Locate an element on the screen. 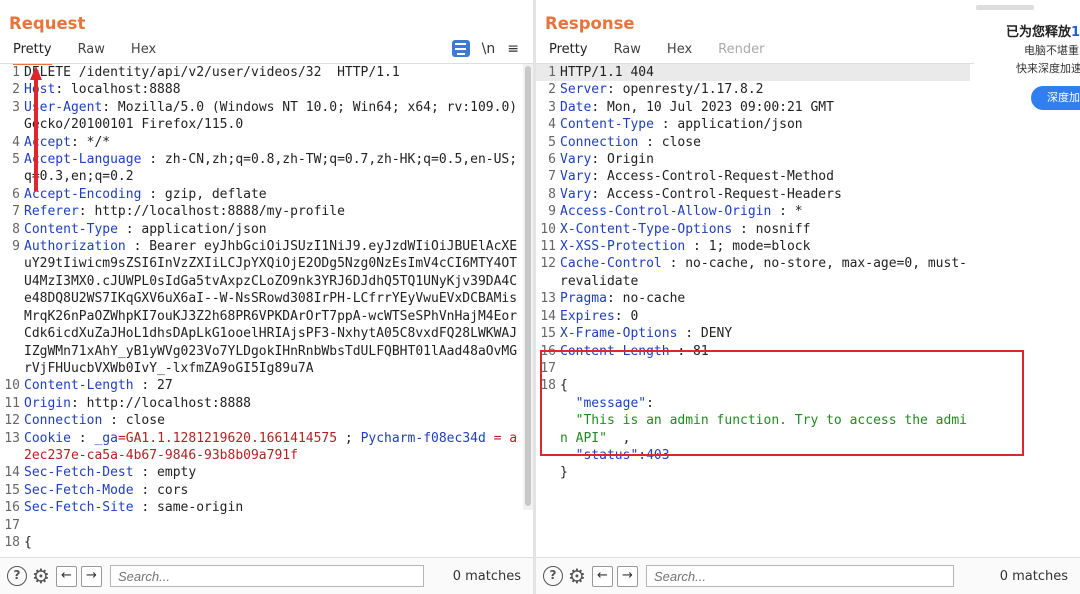 This screenshot has height=594, width=1080. line-number is located at coordinates (548, 472).